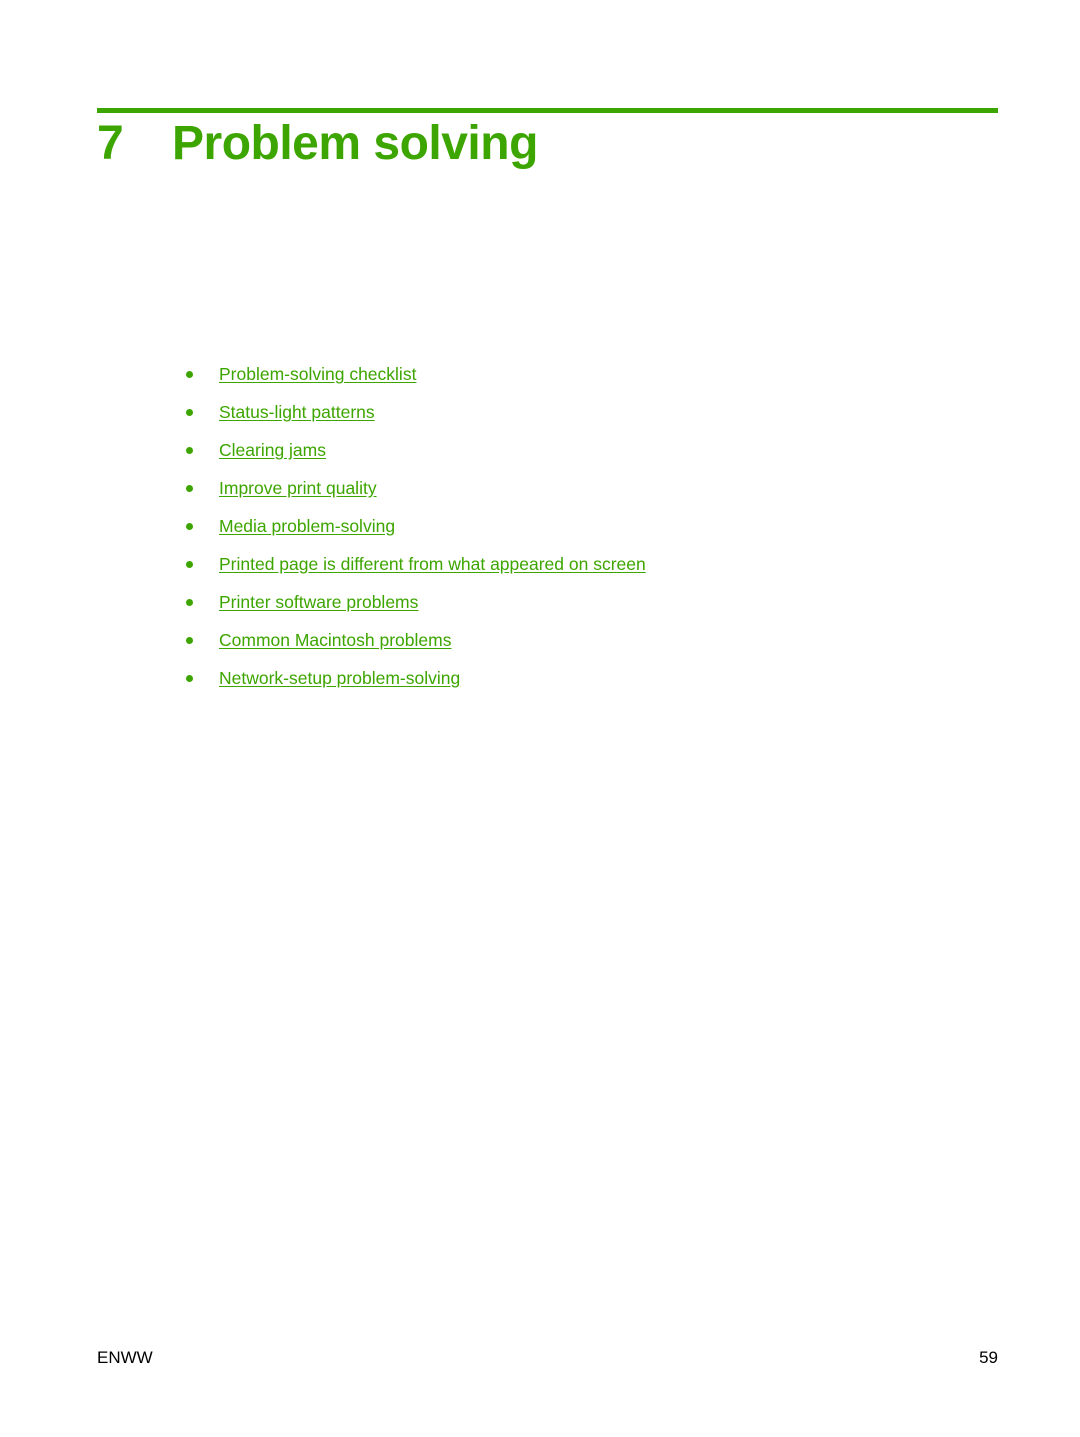  I want to click on toc-link: Common Macintosh problems, so click(335, 640).